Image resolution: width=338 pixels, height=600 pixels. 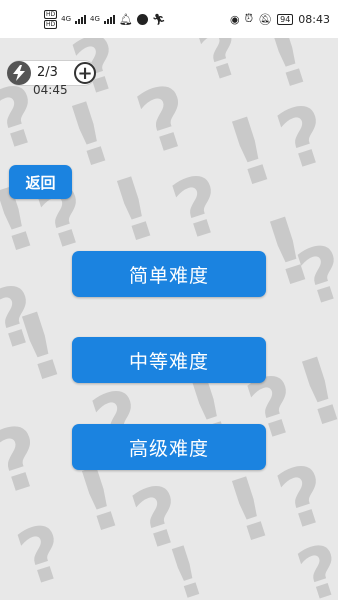 I want to click on clock-time: 08:43, so click(x=314, y=19).